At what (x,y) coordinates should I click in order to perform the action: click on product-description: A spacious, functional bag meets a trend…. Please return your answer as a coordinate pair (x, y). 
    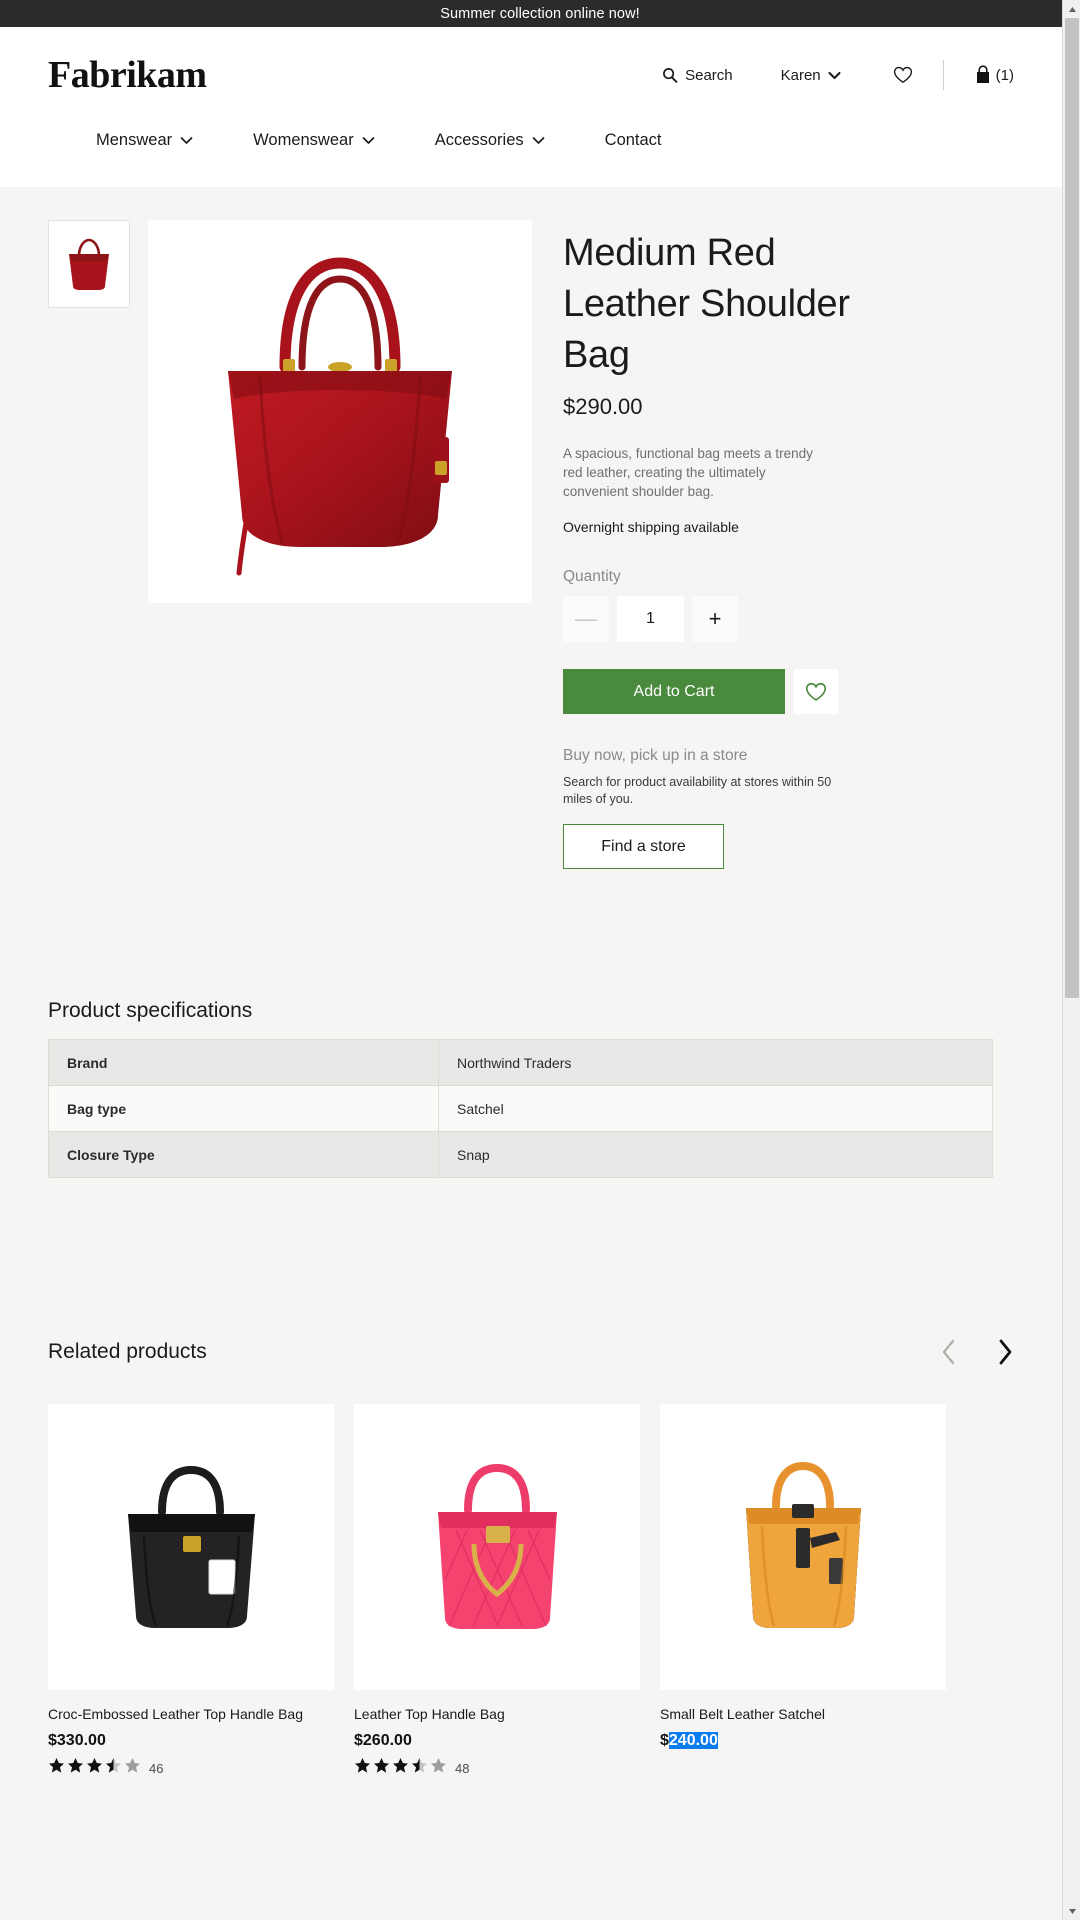
    Looking at the image, I should click on (688, 472).